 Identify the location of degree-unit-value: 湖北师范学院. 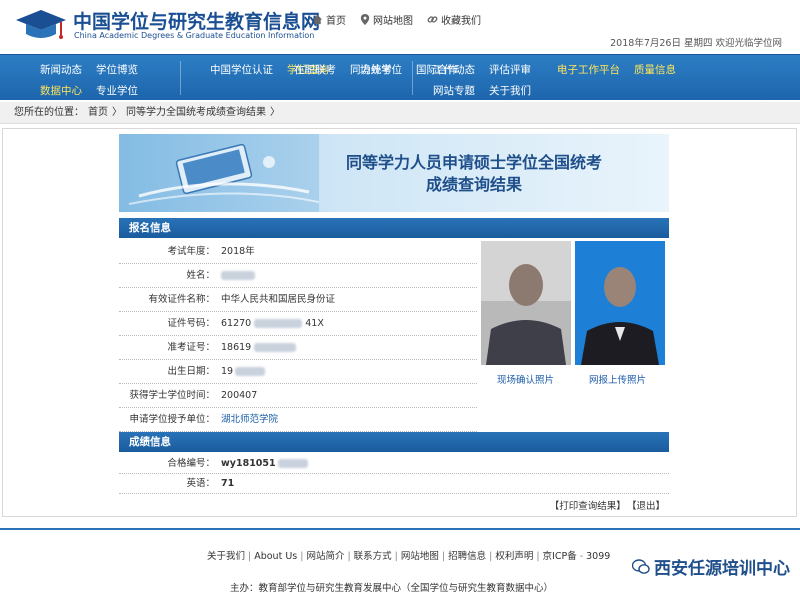
(250, 419).